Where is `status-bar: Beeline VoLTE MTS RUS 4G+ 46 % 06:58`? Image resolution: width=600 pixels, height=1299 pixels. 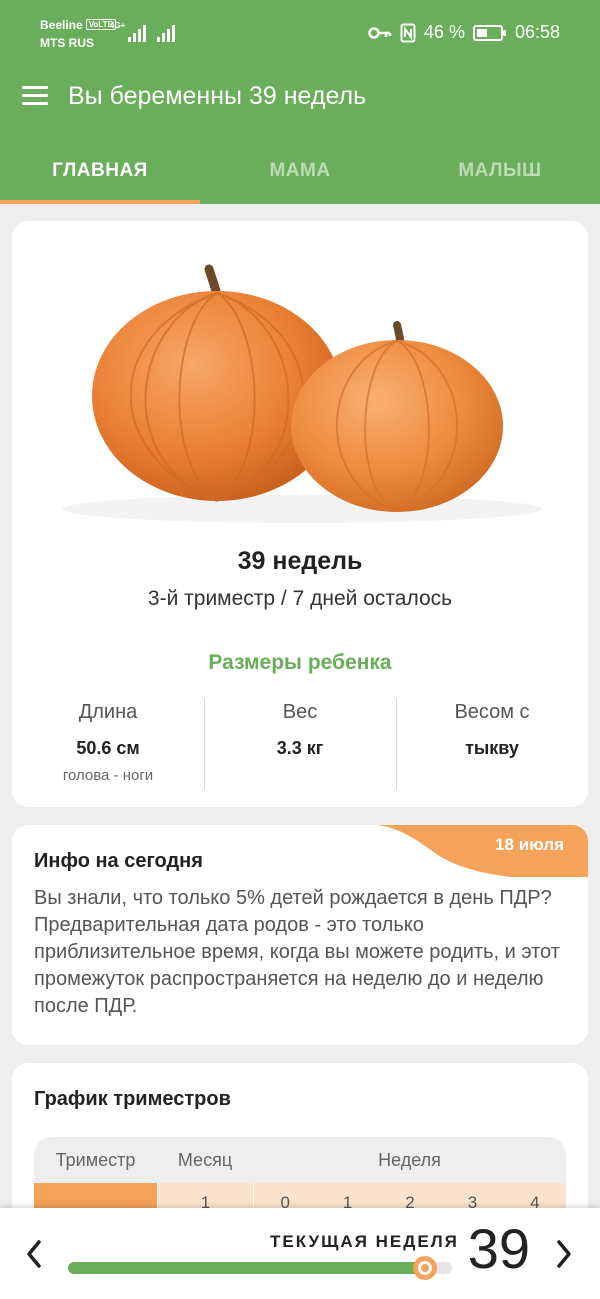
status-bar: Beeline VoLTE MTS RUS 4G+ 46 % 06:58 is located at coordinates (300, 33).